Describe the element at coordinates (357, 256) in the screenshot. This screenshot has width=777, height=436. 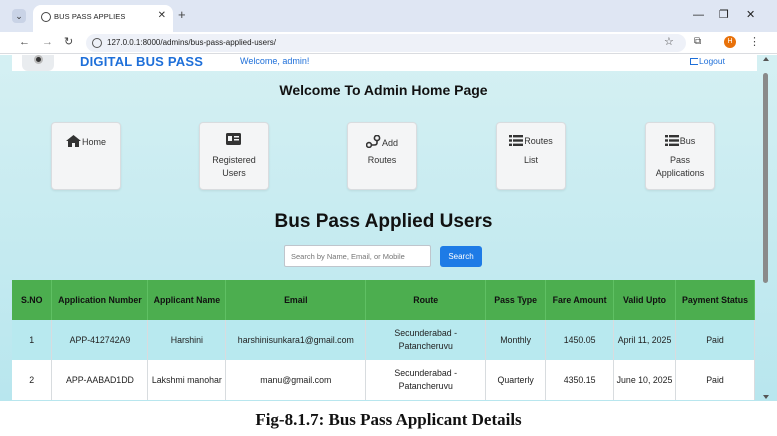
I see `search-input` at that location.